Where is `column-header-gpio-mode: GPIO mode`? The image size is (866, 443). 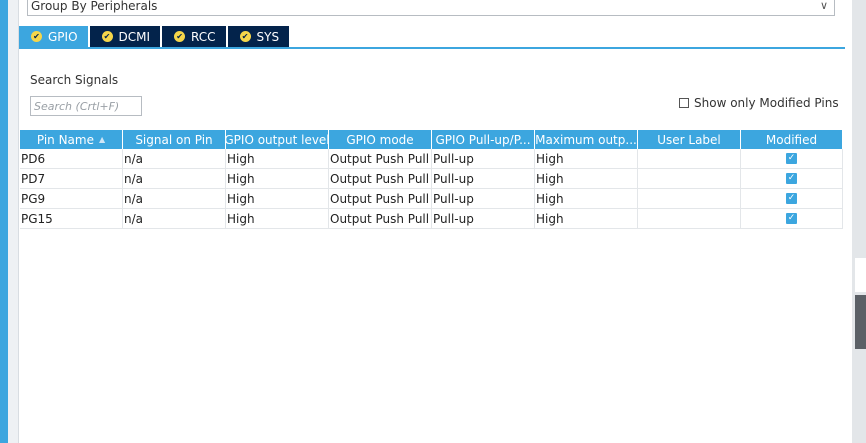
column-header-gpio-mode: GPIO mode is located at coordinates (380, 139).